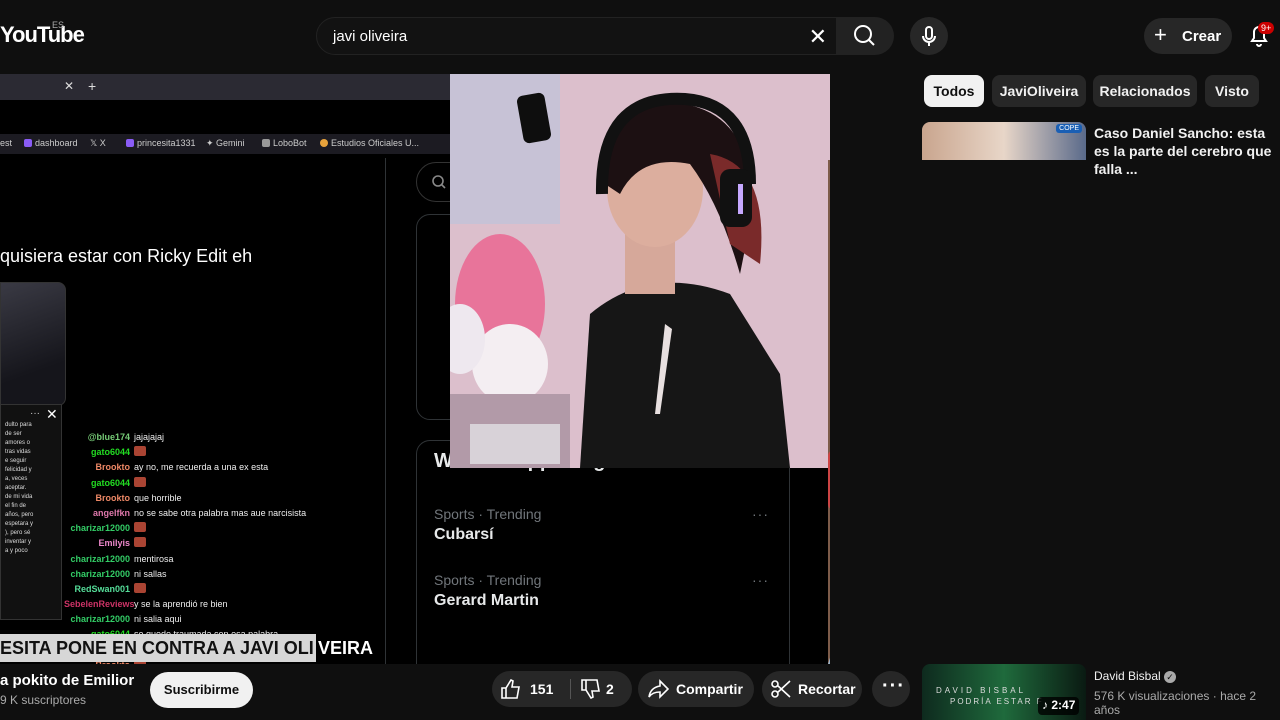 Image resolution: width=1280 pixels, height=720 pixels. Describe the element at coordinates (18, 542) in the screenshot. I see `popup-line: inventar y` at that location.